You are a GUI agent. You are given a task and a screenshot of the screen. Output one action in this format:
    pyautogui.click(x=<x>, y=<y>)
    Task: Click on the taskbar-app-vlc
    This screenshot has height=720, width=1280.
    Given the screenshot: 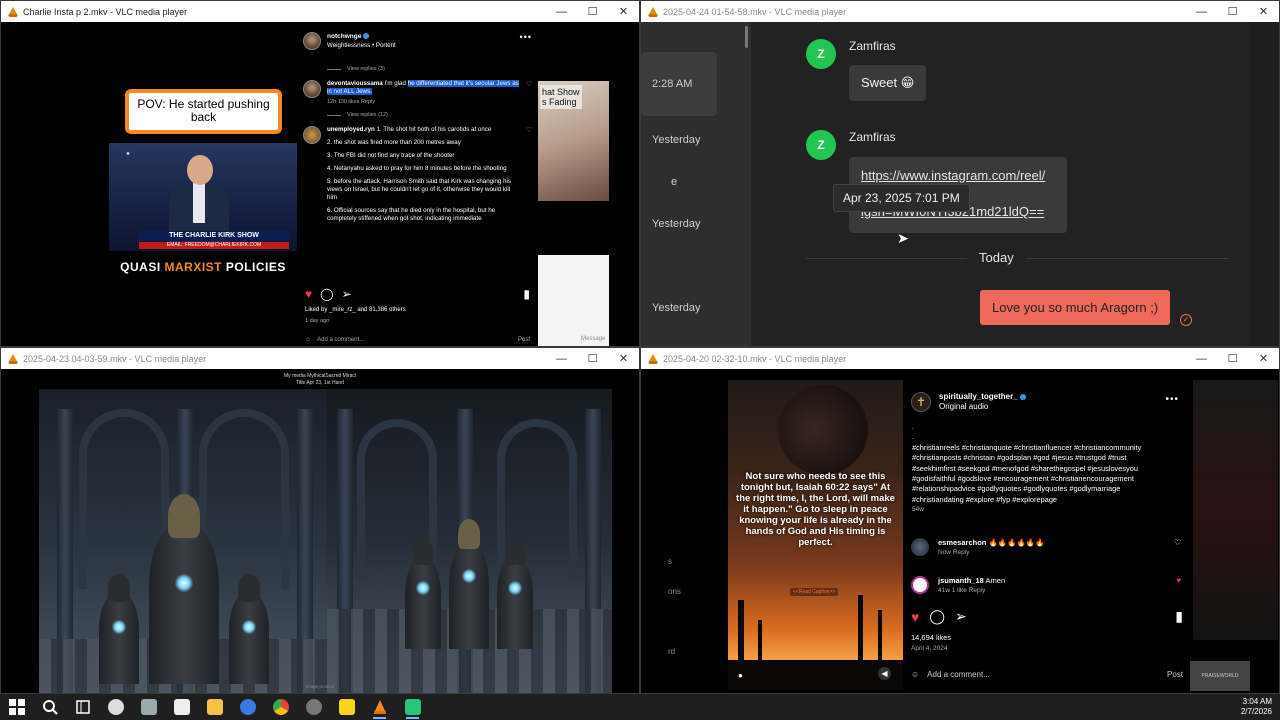 What is the action you would take?
    pyautogui.click(x=379, y=707)
    